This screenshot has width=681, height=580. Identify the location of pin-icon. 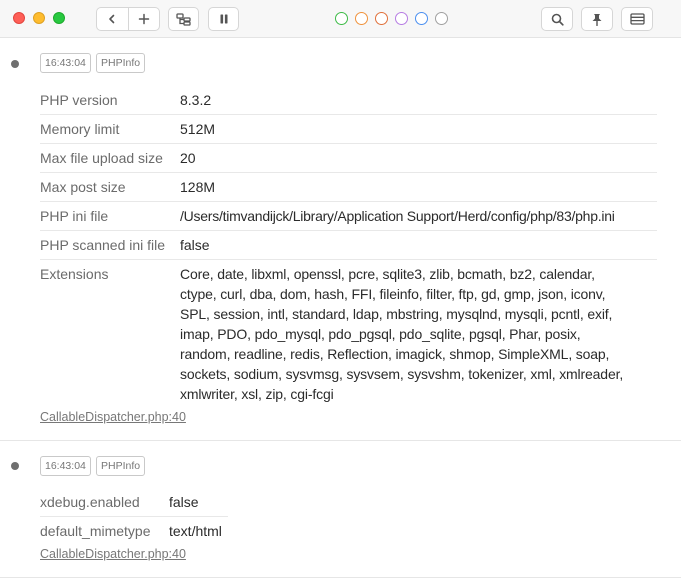
(597, 19).